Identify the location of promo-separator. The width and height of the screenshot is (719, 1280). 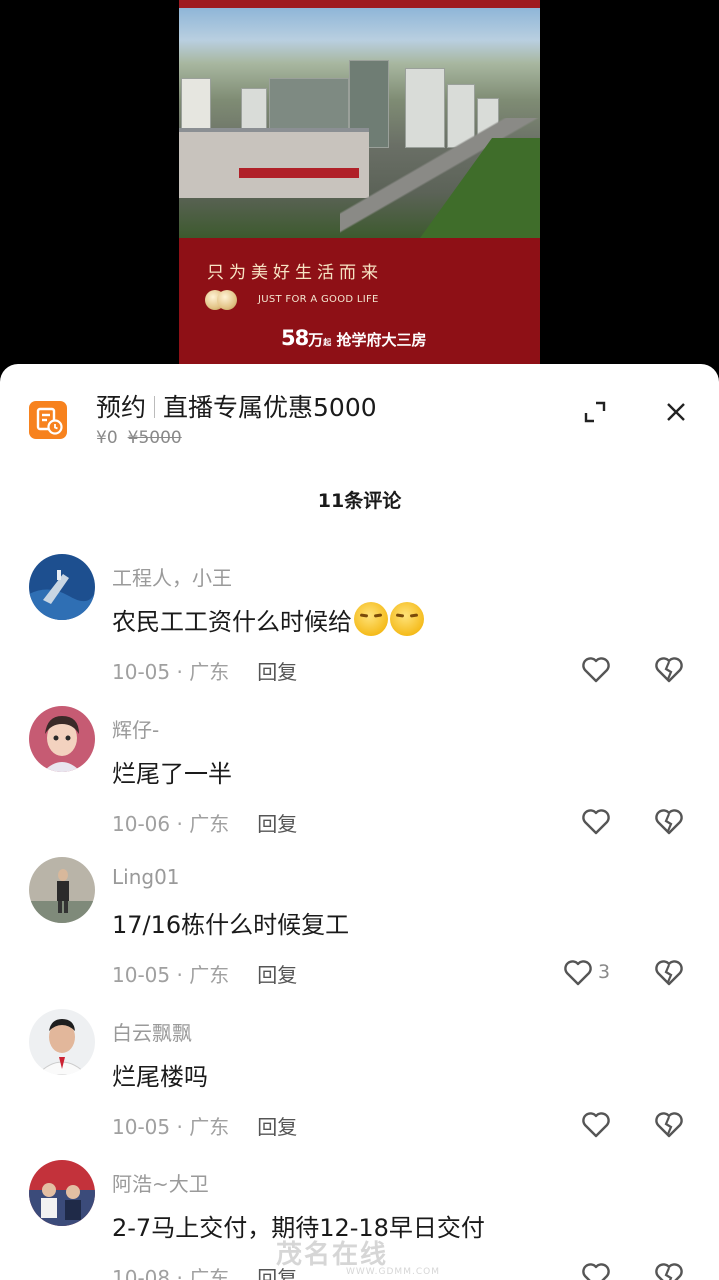
(155, 407).